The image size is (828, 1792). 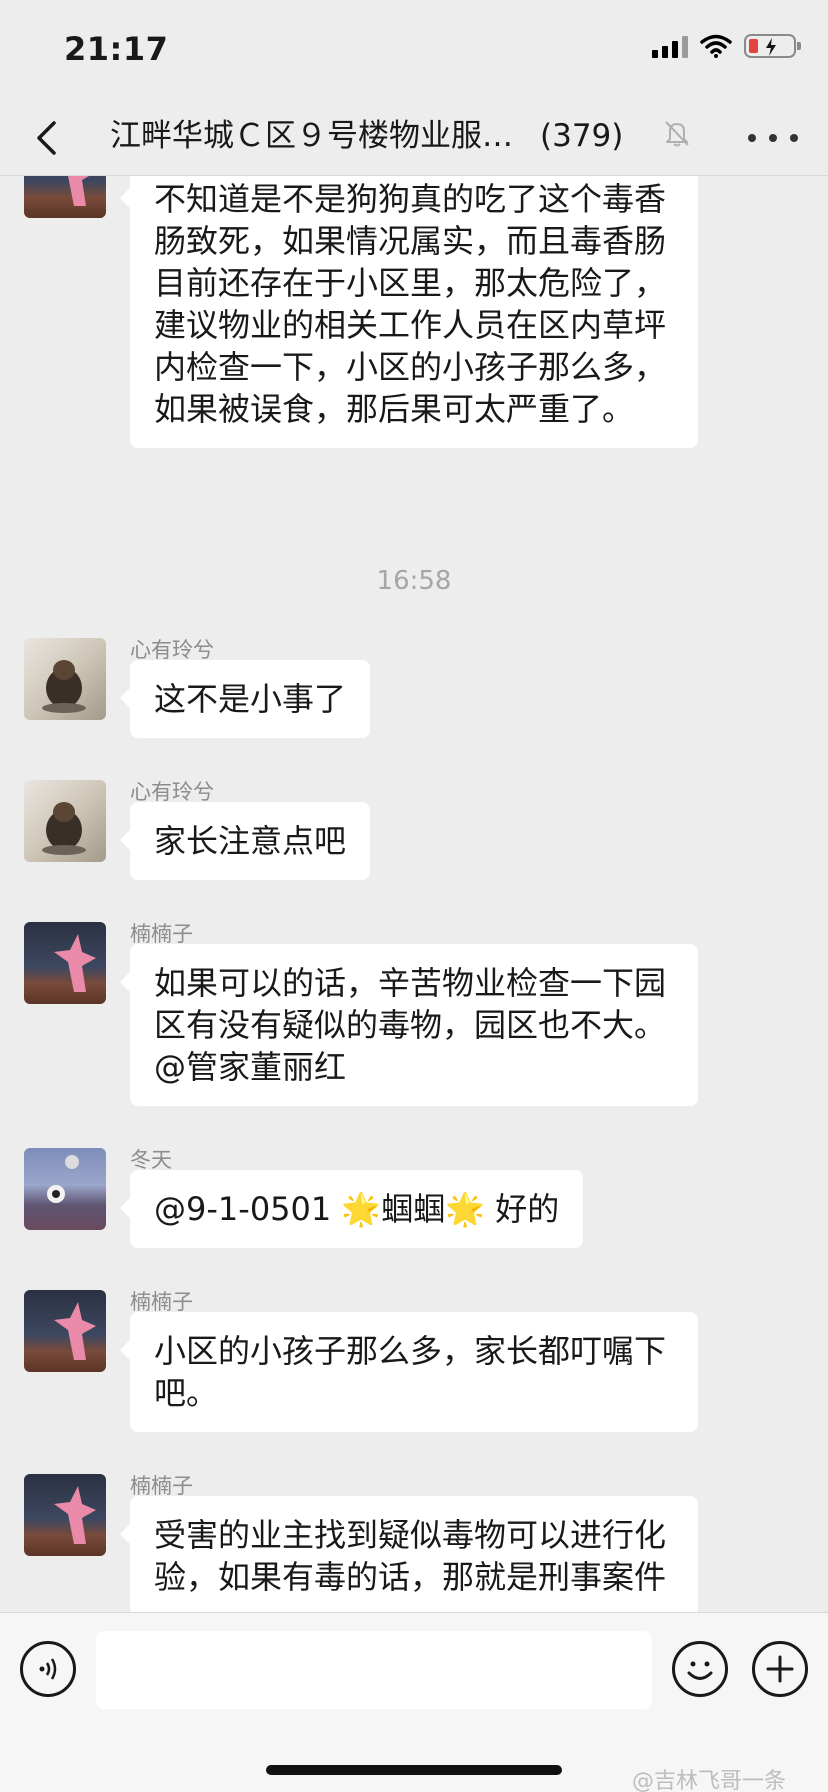 I want to click on chevron-left-icon, so click(x=46, y=138).